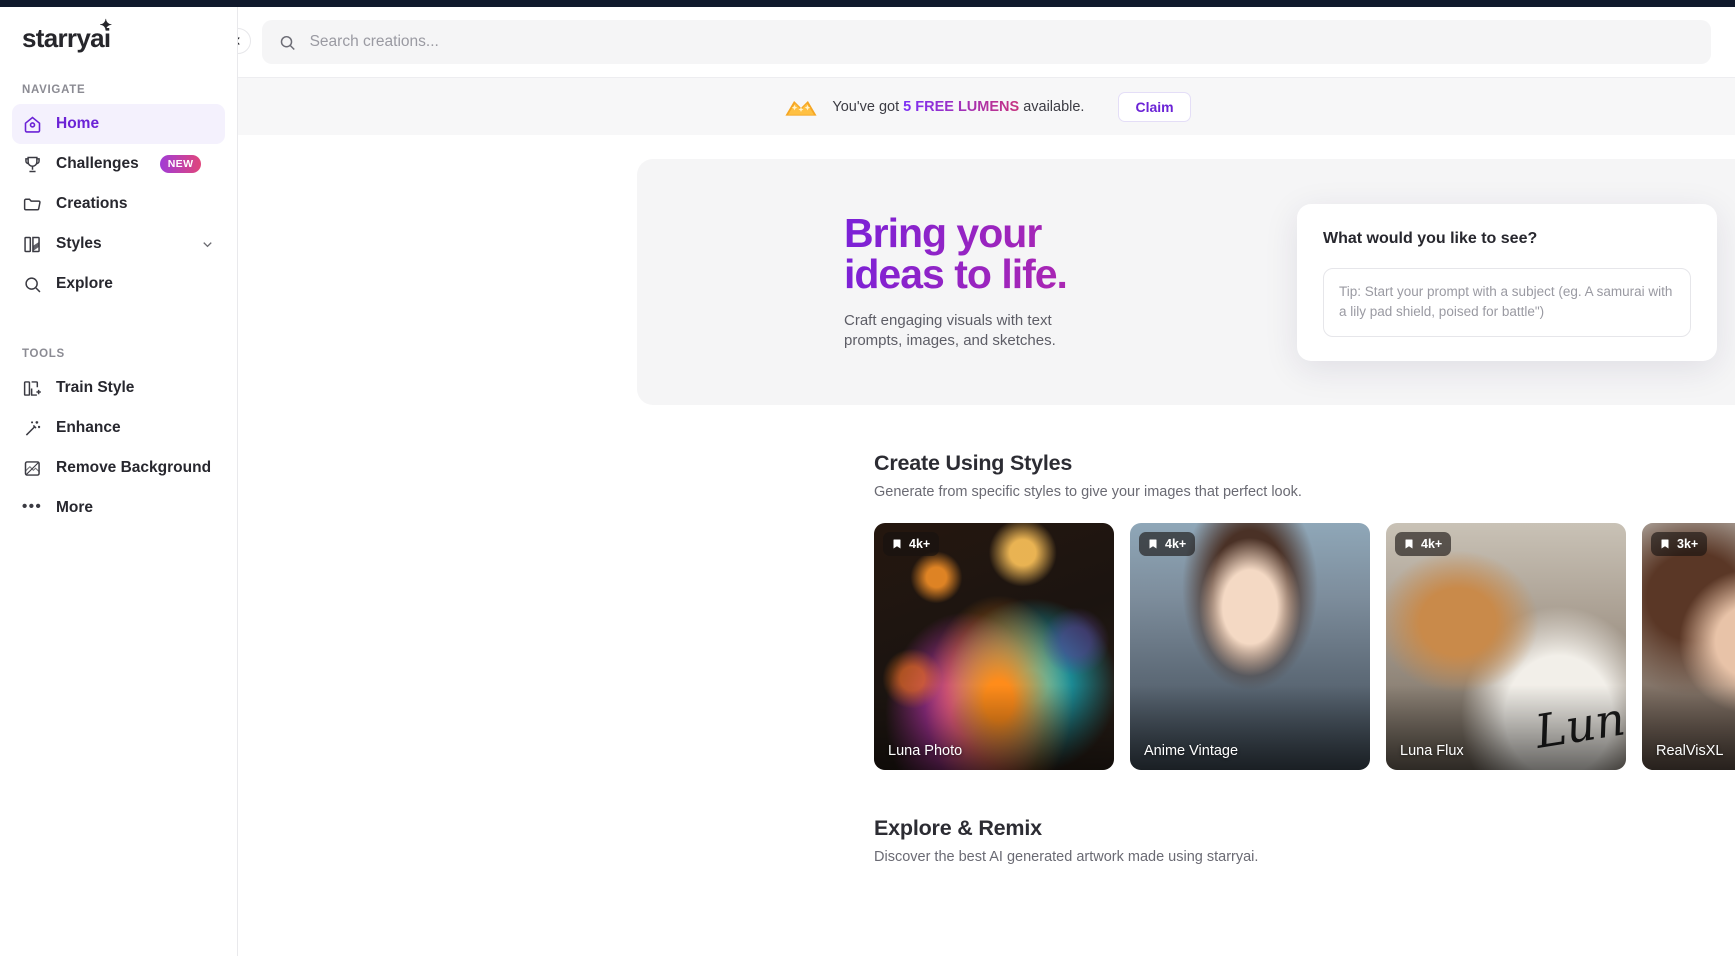  What do you see at coordinates (867, 3) in the screenshot?
I see `browser-chrome-strip` at bounding box center [867, 3].